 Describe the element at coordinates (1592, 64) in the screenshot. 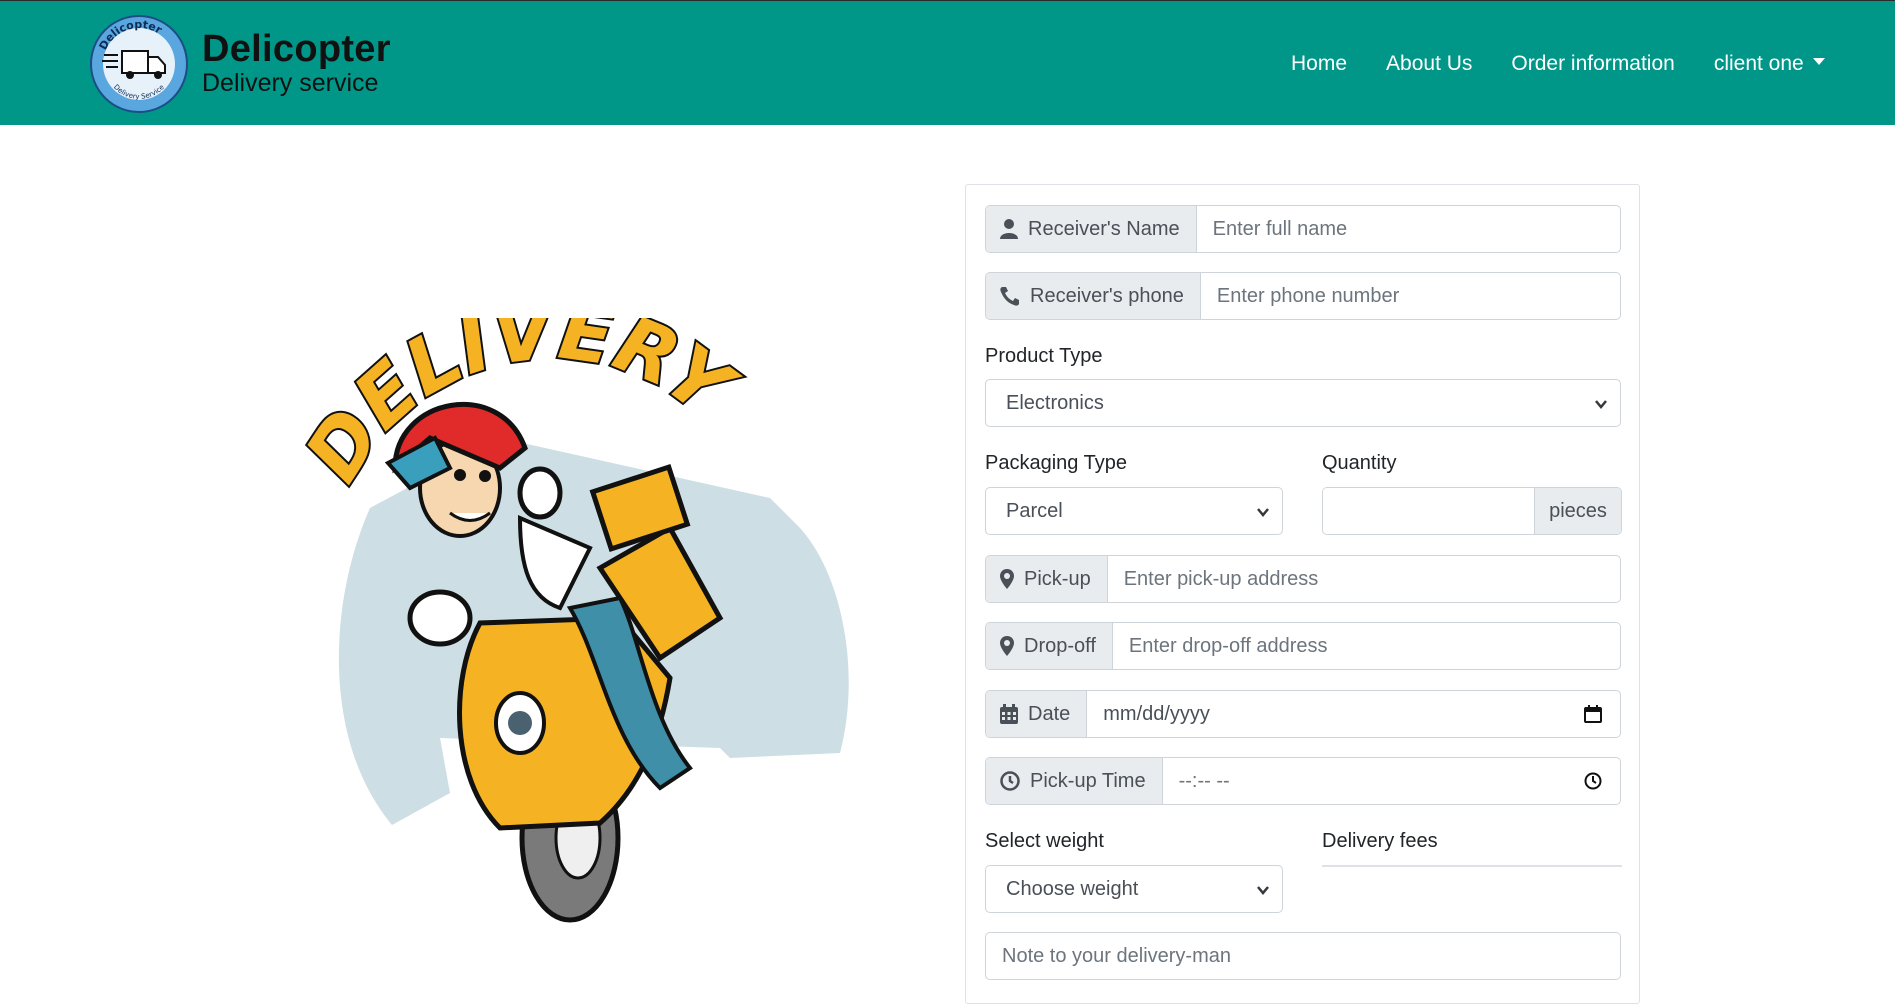

I see `nav-orders: Order information` at that location.